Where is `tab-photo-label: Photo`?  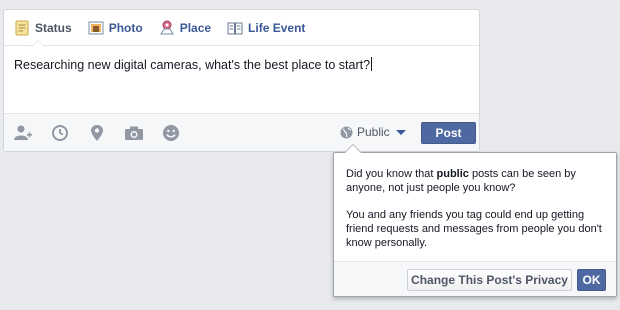 tab-photo-label: Photo is located at coordinates (125, 27).